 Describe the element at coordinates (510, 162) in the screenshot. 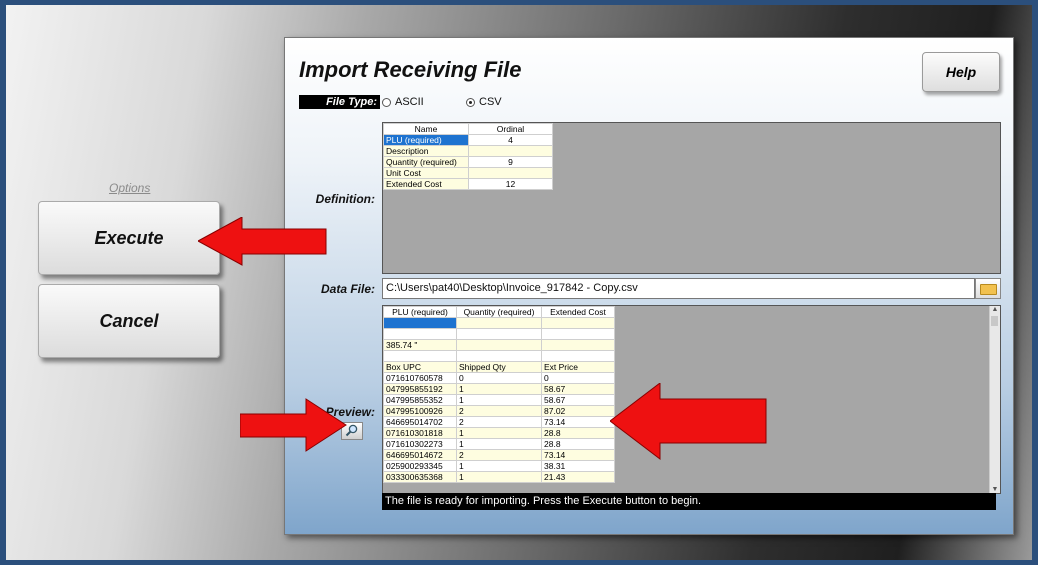

I see `definition-ordinal-cell: 9` at that location.